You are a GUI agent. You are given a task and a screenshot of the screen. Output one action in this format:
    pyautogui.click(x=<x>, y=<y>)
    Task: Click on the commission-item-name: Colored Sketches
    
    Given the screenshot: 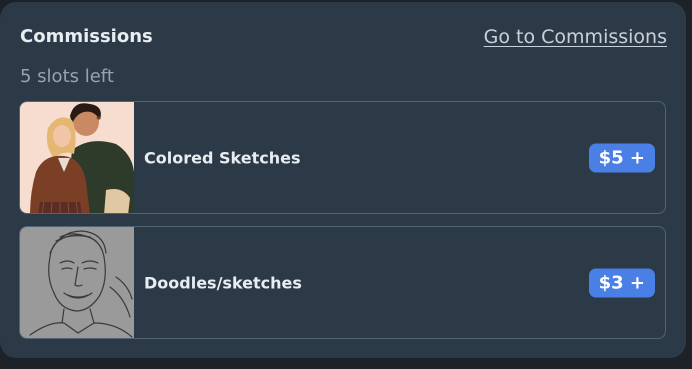 What is the action you would take?
    pyautogui.click(x=222, y=157)
    